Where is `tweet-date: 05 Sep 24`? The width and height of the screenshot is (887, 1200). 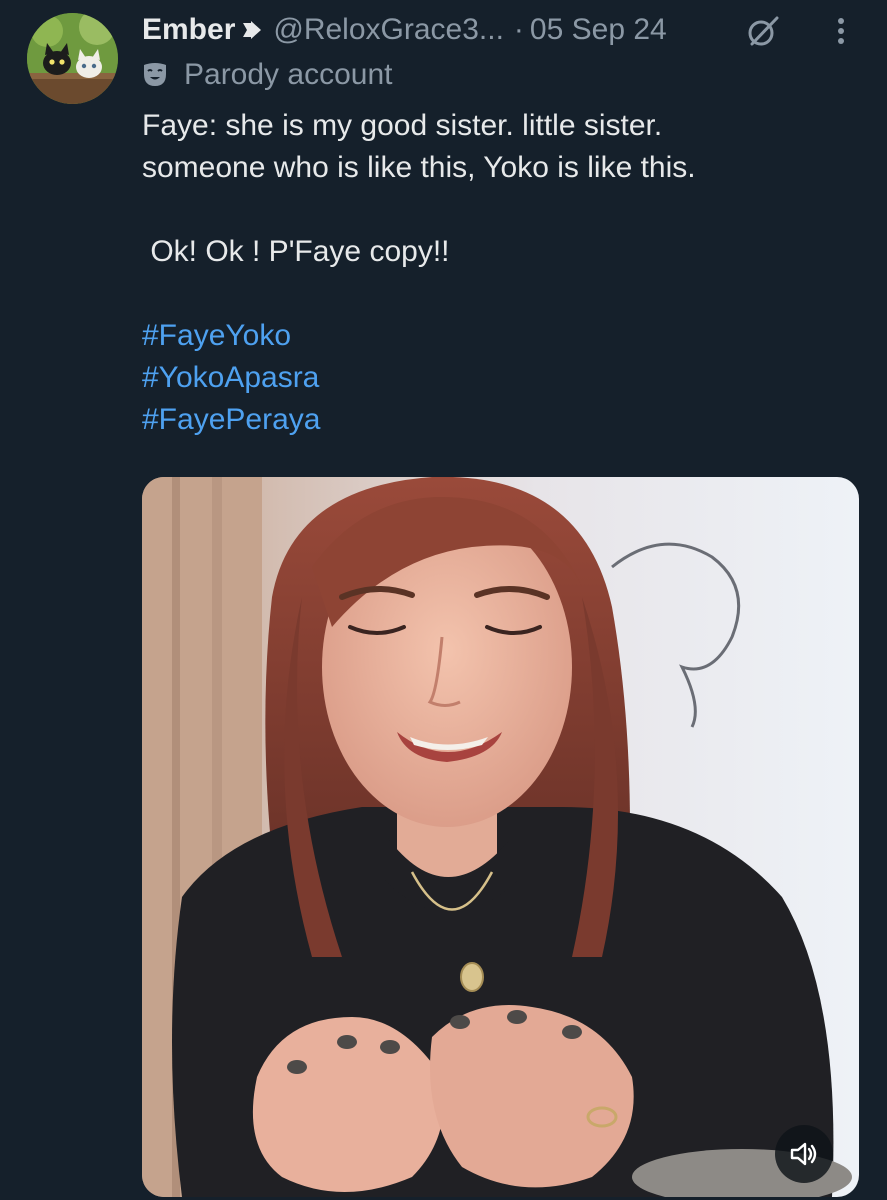 tweet-date: 05 Sep 24 is located at coordinates (598, 30).